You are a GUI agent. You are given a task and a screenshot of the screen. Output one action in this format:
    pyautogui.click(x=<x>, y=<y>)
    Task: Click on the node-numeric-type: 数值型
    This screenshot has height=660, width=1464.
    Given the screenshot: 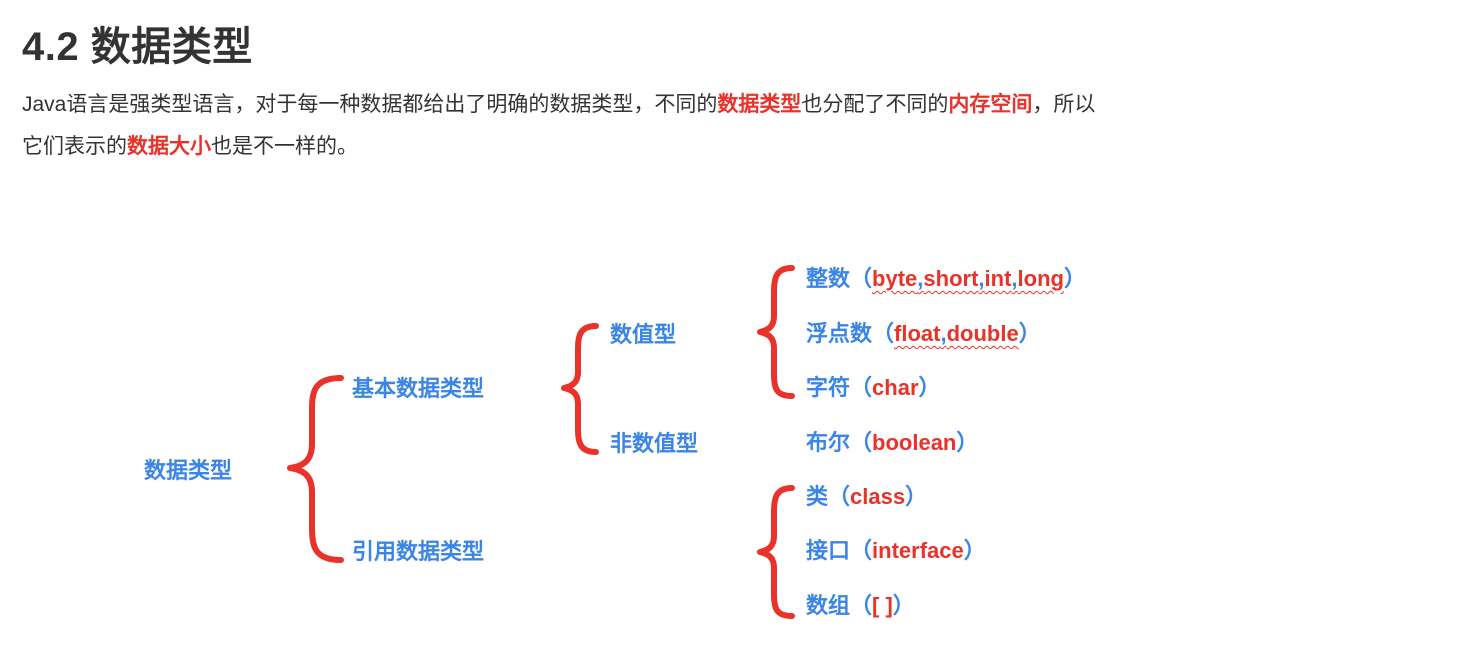 What is the action you would take?
    pyautogui.click(x=643, y=334)
    